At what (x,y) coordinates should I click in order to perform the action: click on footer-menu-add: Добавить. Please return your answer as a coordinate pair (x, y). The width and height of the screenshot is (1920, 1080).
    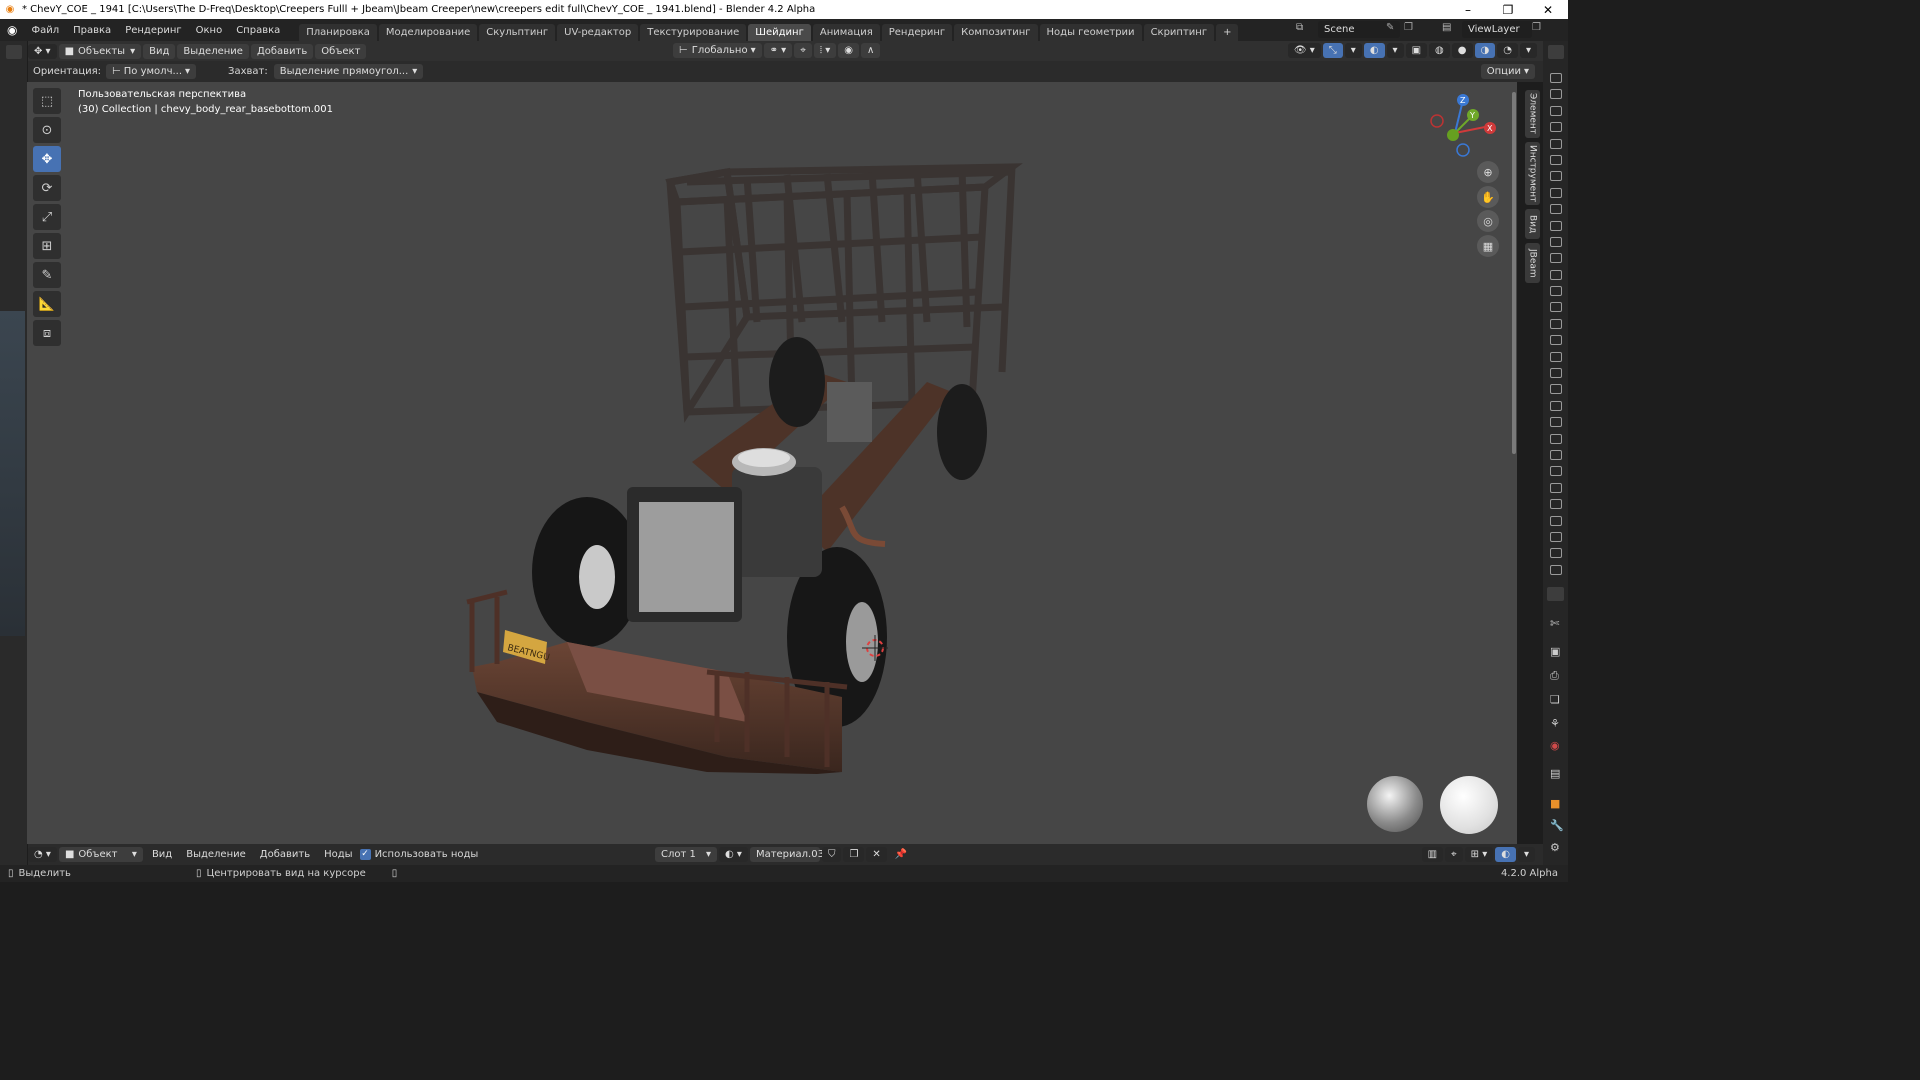
    Looking at the image, I should click on (285, 854).